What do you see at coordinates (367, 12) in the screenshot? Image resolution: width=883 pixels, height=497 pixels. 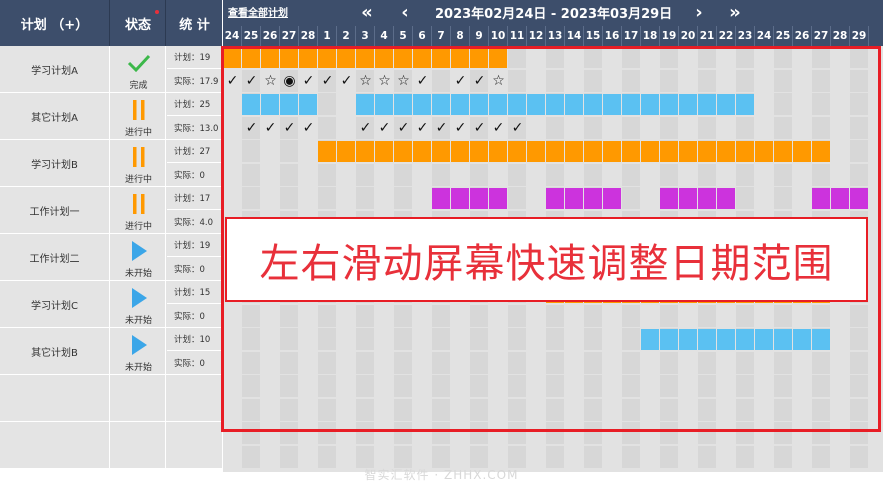 I see `first-page-button: «` at bounding box center [367, 12].